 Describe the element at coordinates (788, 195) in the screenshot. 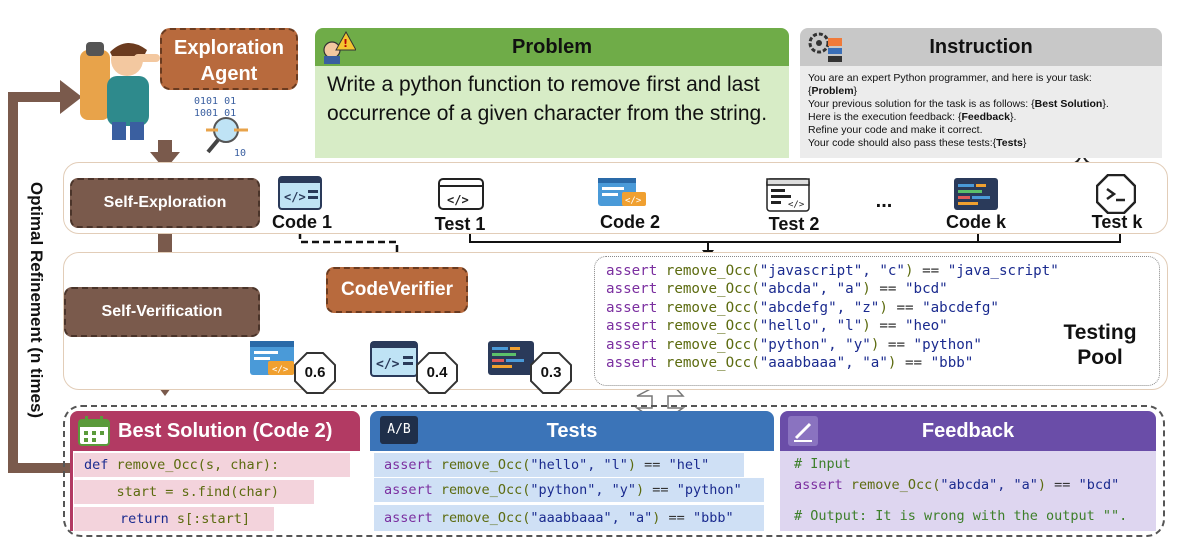

I see `test-2-icon: </>` at that location.